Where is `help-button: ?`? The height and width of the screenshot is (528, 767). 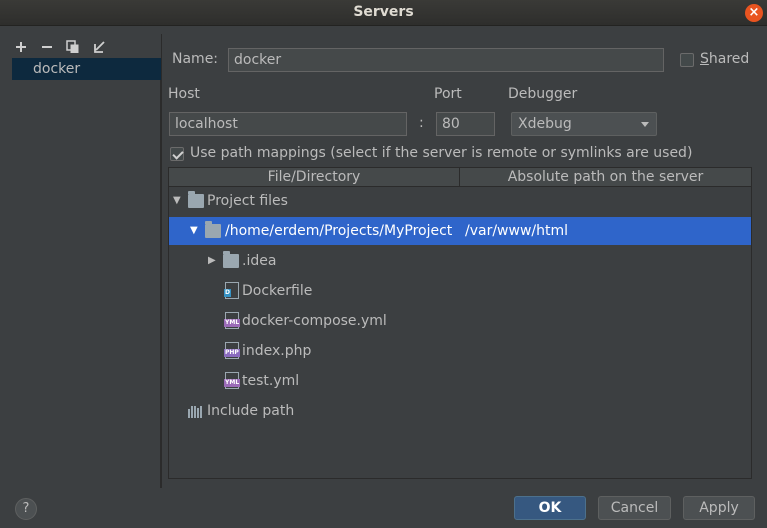
help-button: ? is located at coordinates (26, 509).